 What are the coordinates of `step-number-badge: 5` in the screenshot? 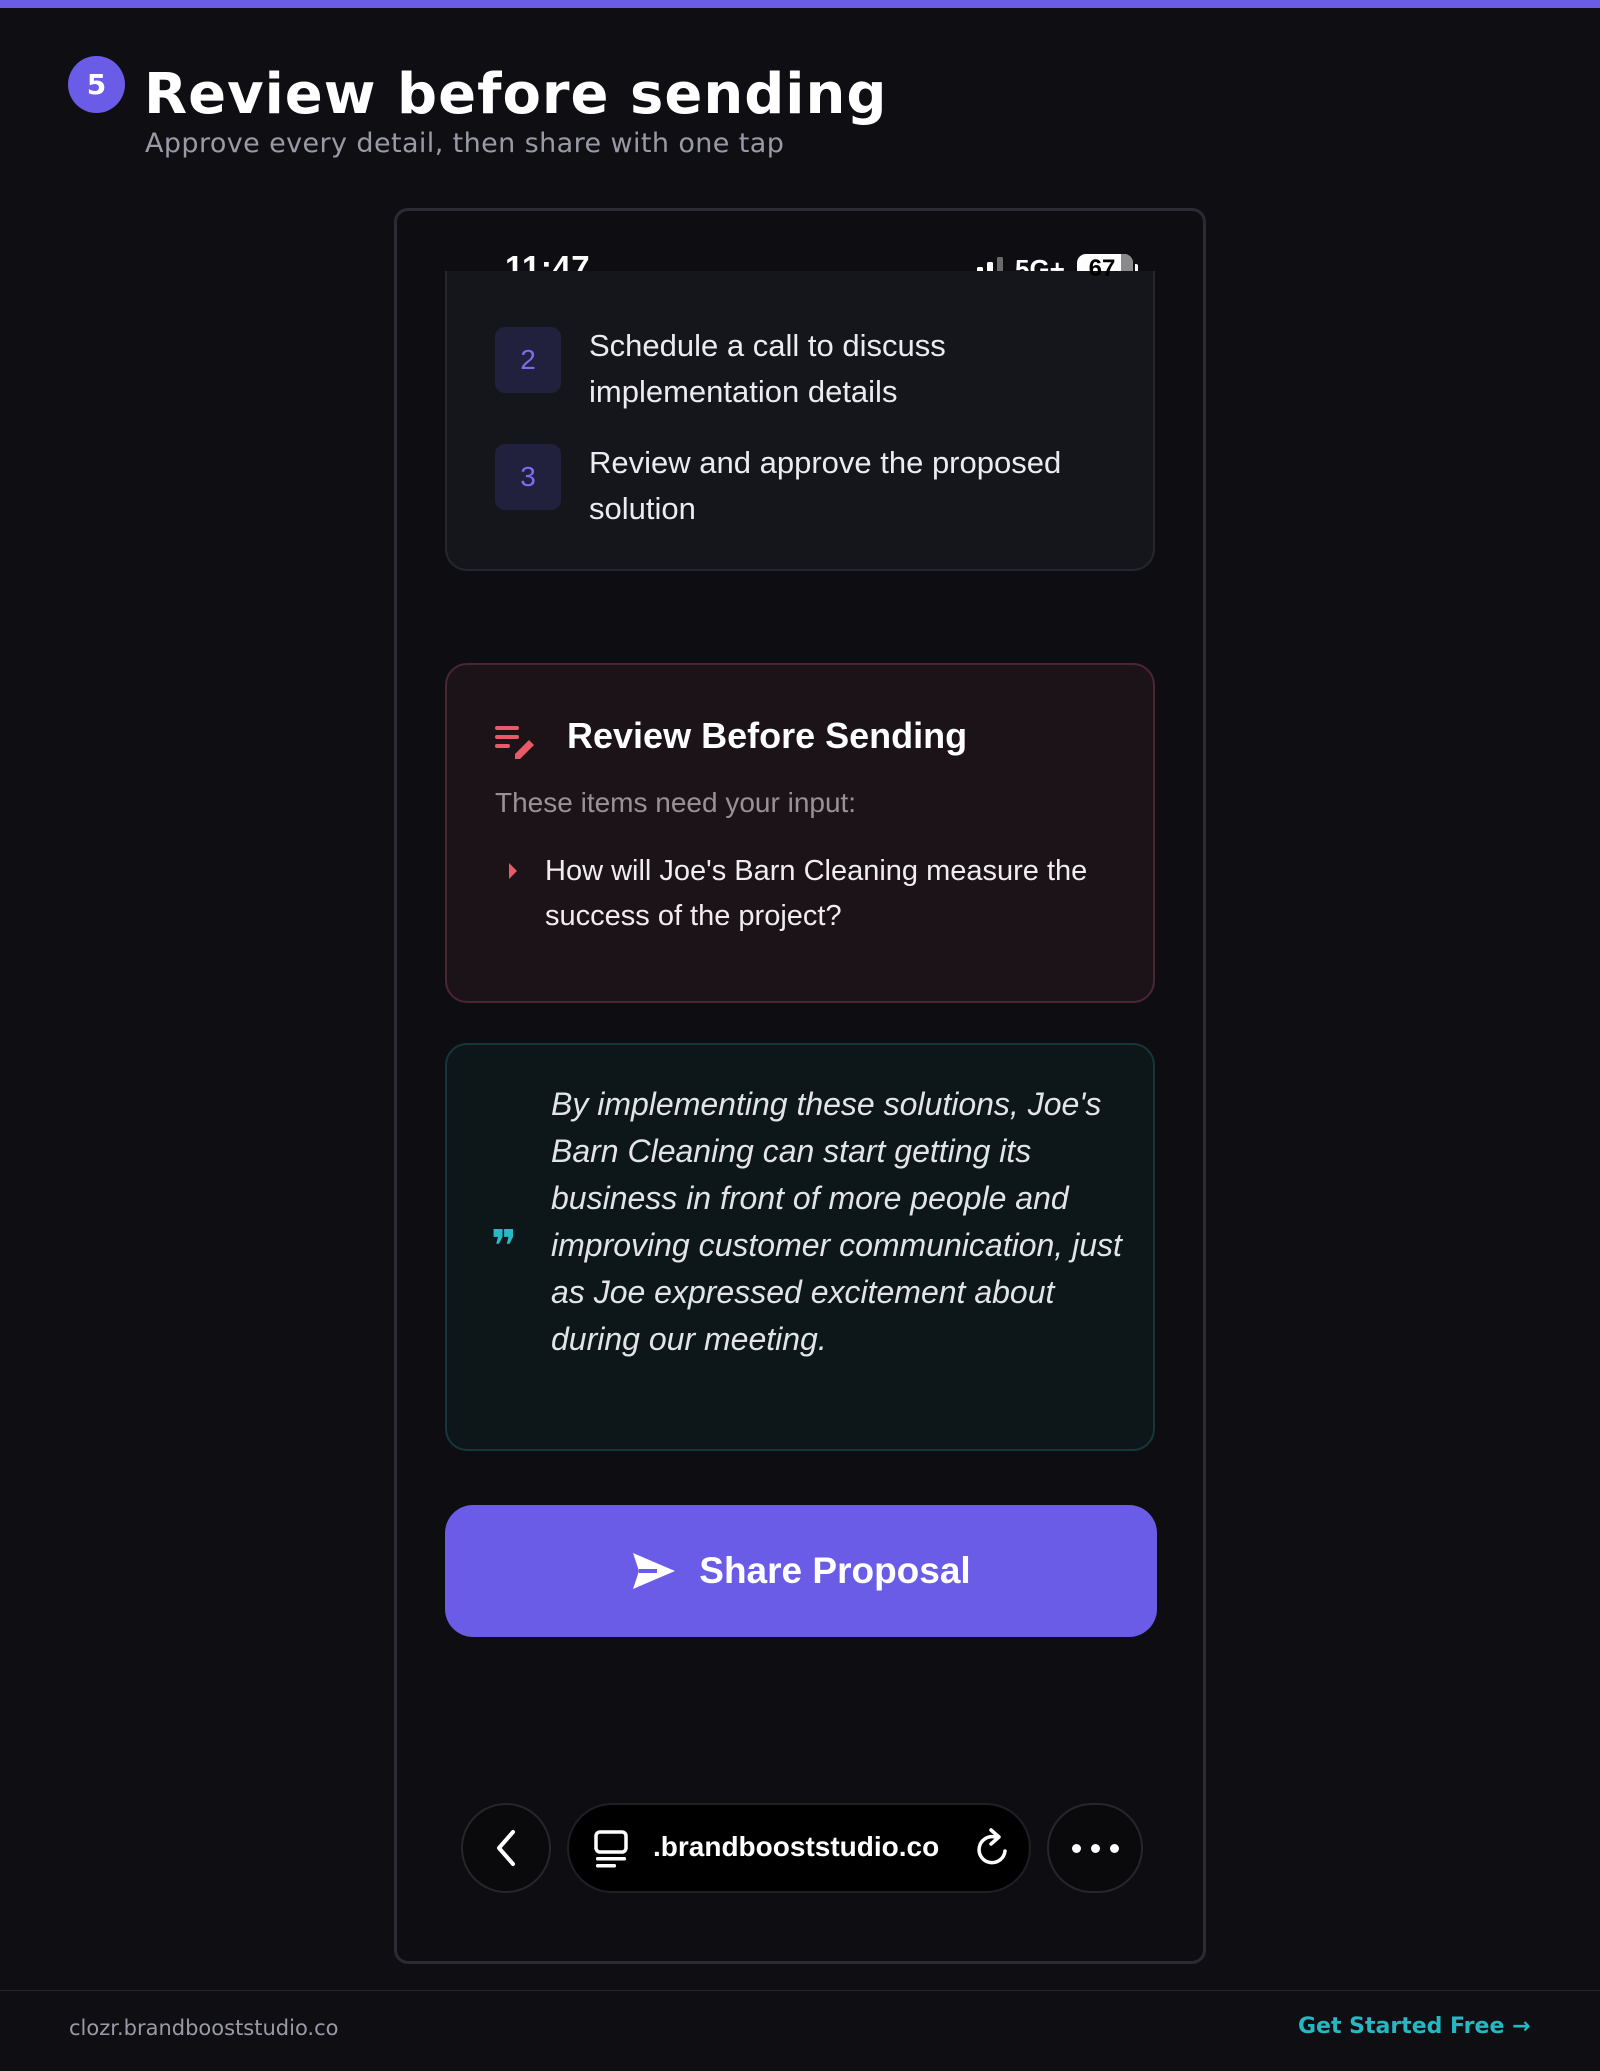 It's located at (96, 84).